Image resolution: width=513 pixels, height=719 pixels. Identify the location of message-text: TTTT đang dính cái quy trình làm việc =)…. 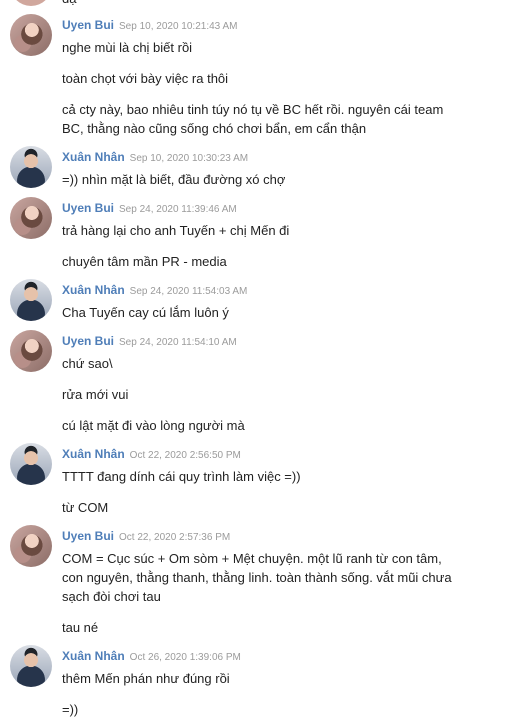
(181, 476).